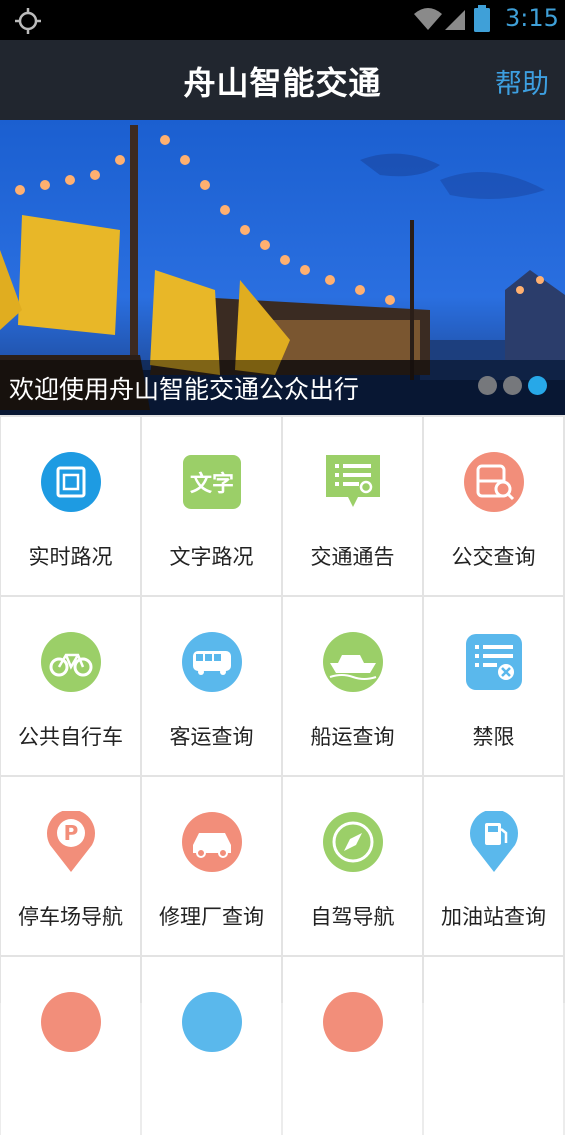  I want to click on menu-item-label: 禁限, so click(493, 737).